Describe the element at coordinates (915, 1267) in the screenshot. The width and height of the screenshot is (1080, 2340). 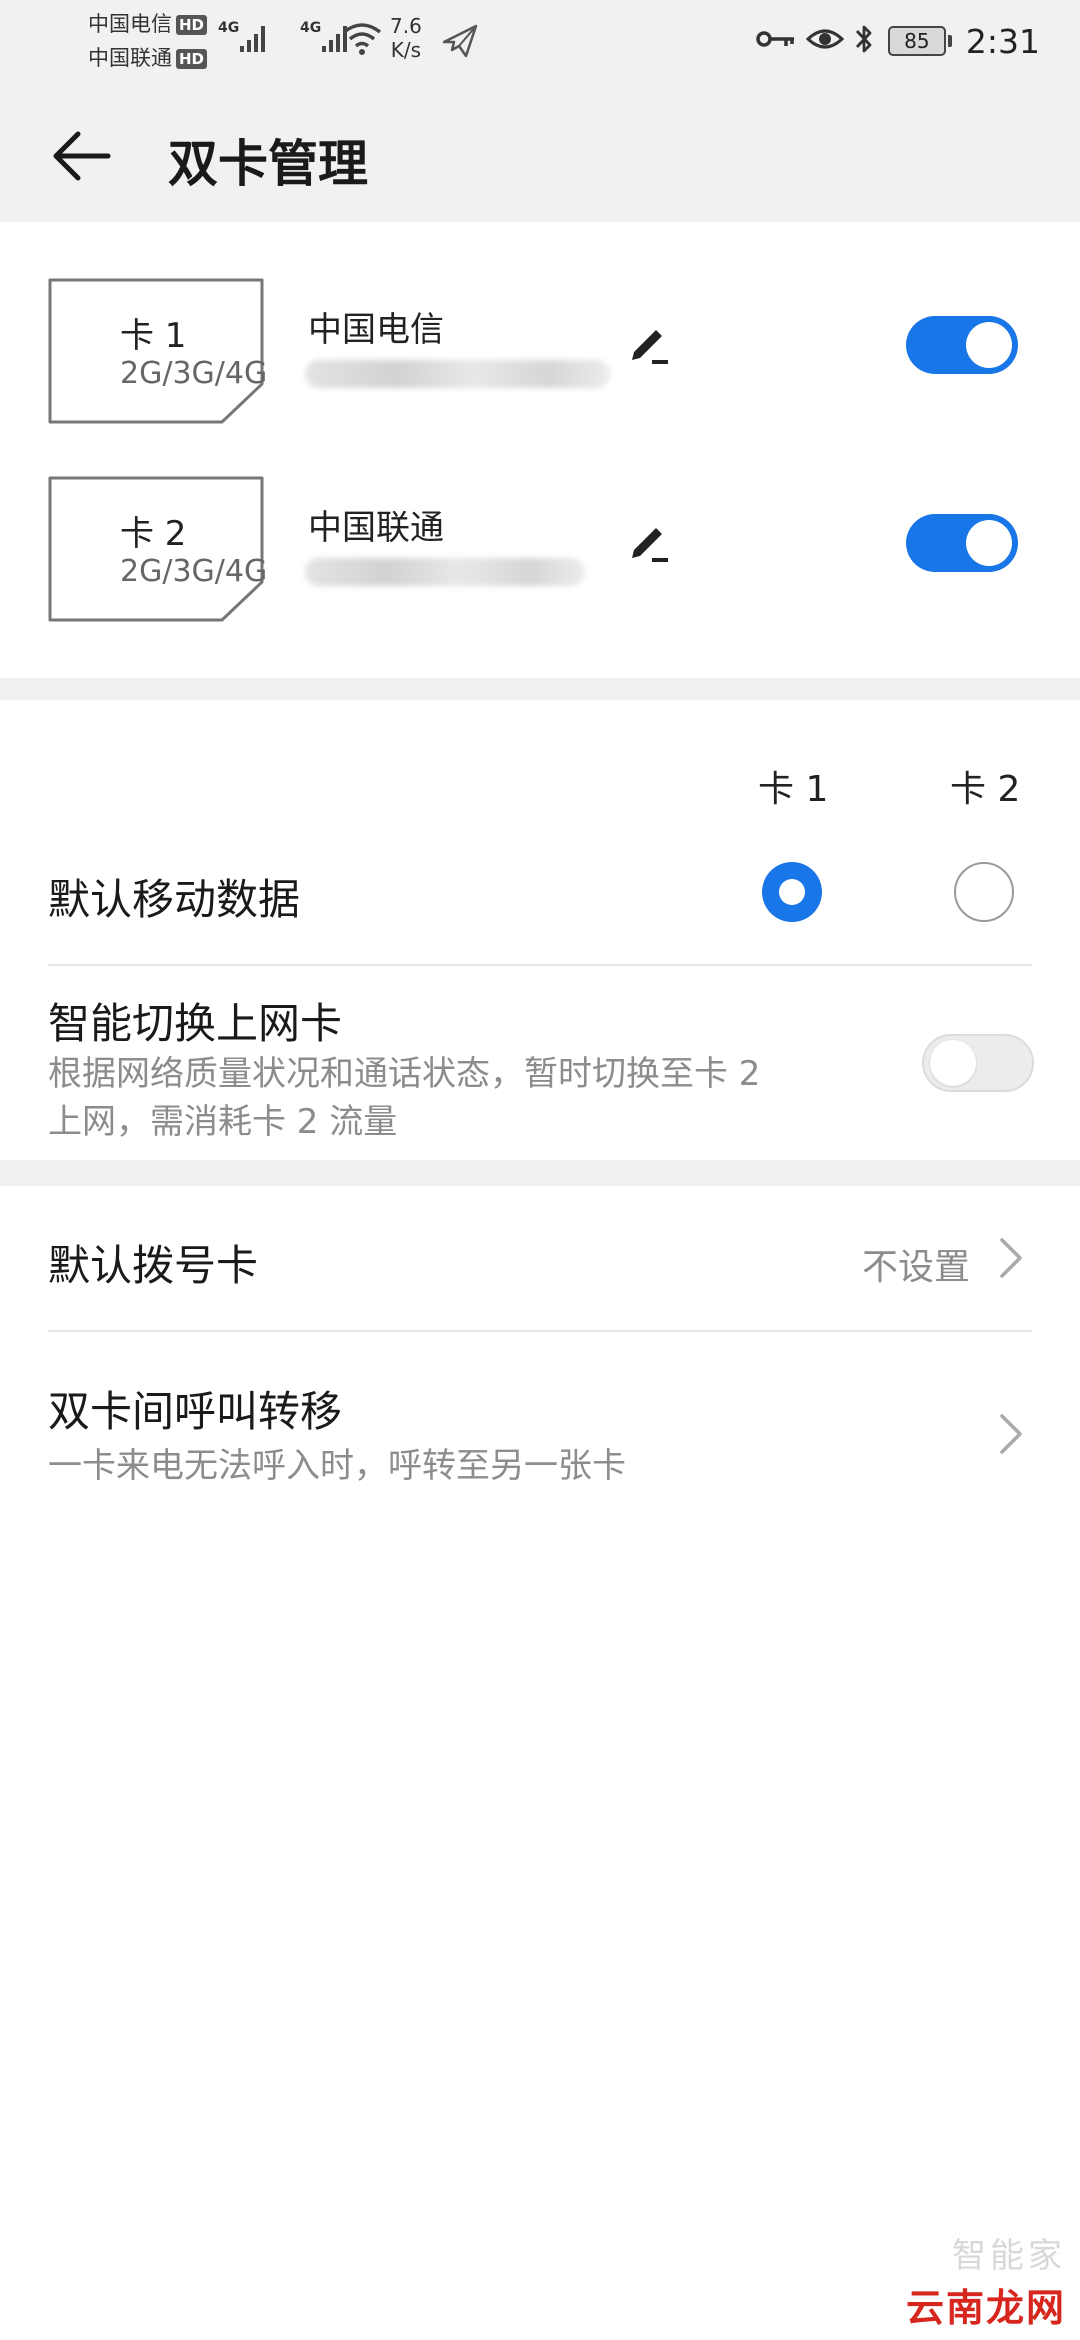
I see `default-dial-value: 不设置` at that location.